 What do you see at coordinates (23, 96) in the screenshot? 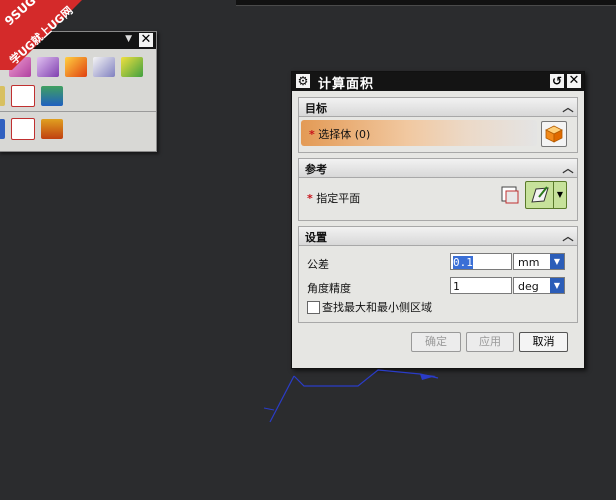
I see `block-tool-icon` at bounding box center [23, 96].